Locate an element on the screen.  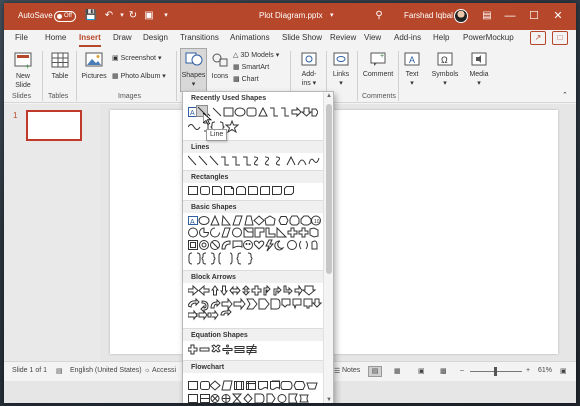
add-ins-button: Add- ins ▾ is located at coordinates (309, 69).